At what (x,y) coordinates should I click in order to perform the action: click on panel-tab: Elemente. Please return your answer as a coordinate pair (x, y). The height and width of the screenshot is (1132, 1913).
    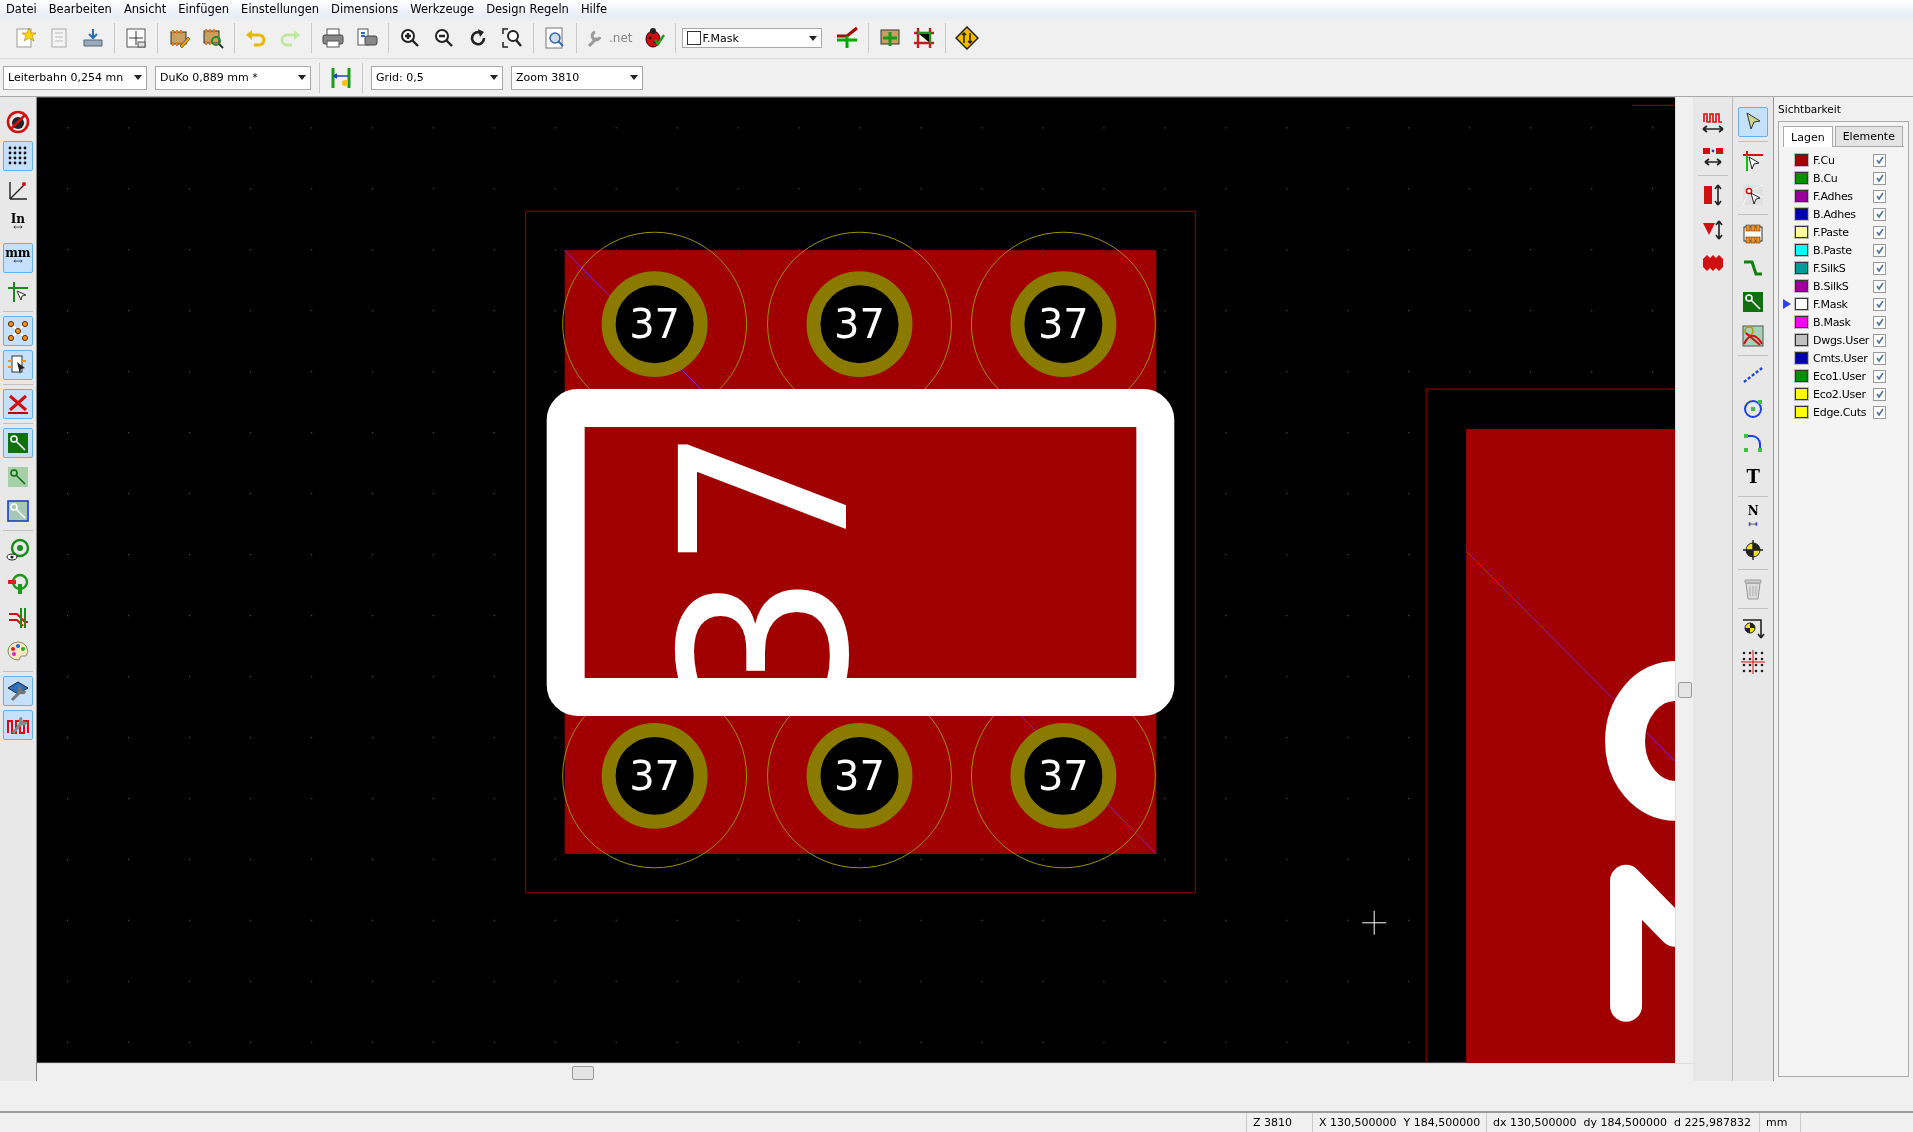
    Looking at the image, I should click on (1868, 136).